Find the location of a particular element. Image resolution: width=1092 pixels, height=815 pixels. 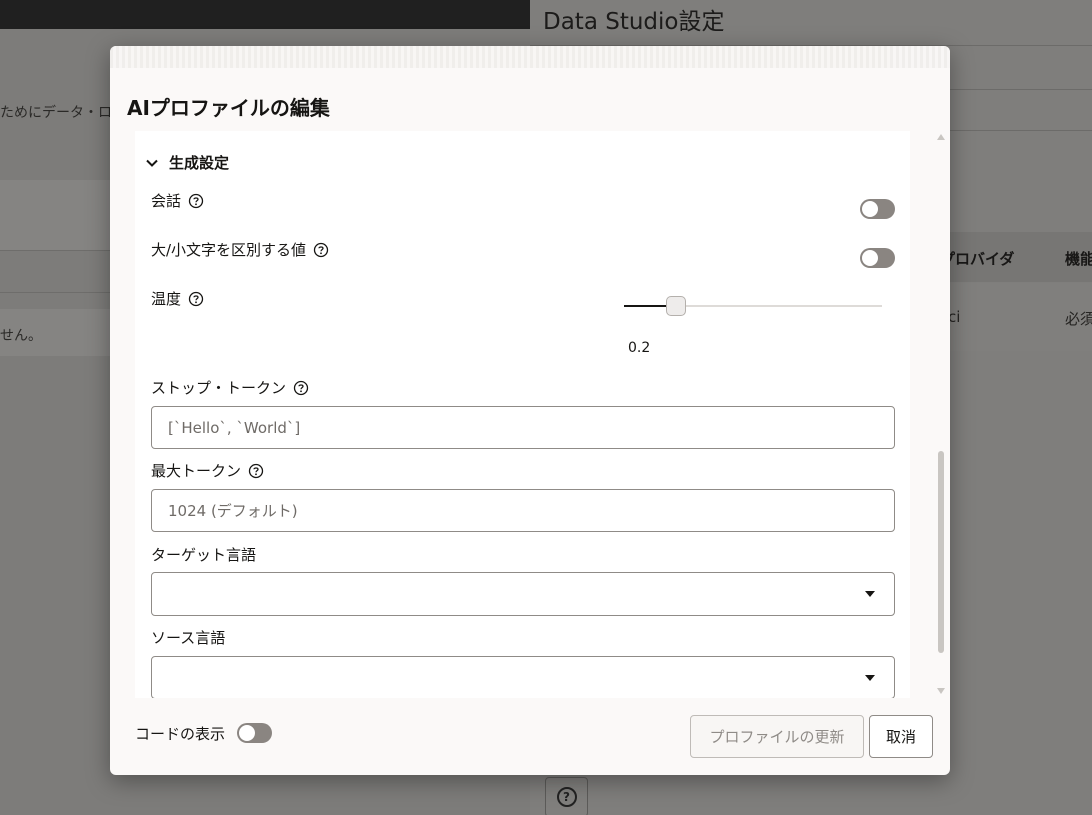

case-sensitive-toggle is located at coordinates (877, 258).